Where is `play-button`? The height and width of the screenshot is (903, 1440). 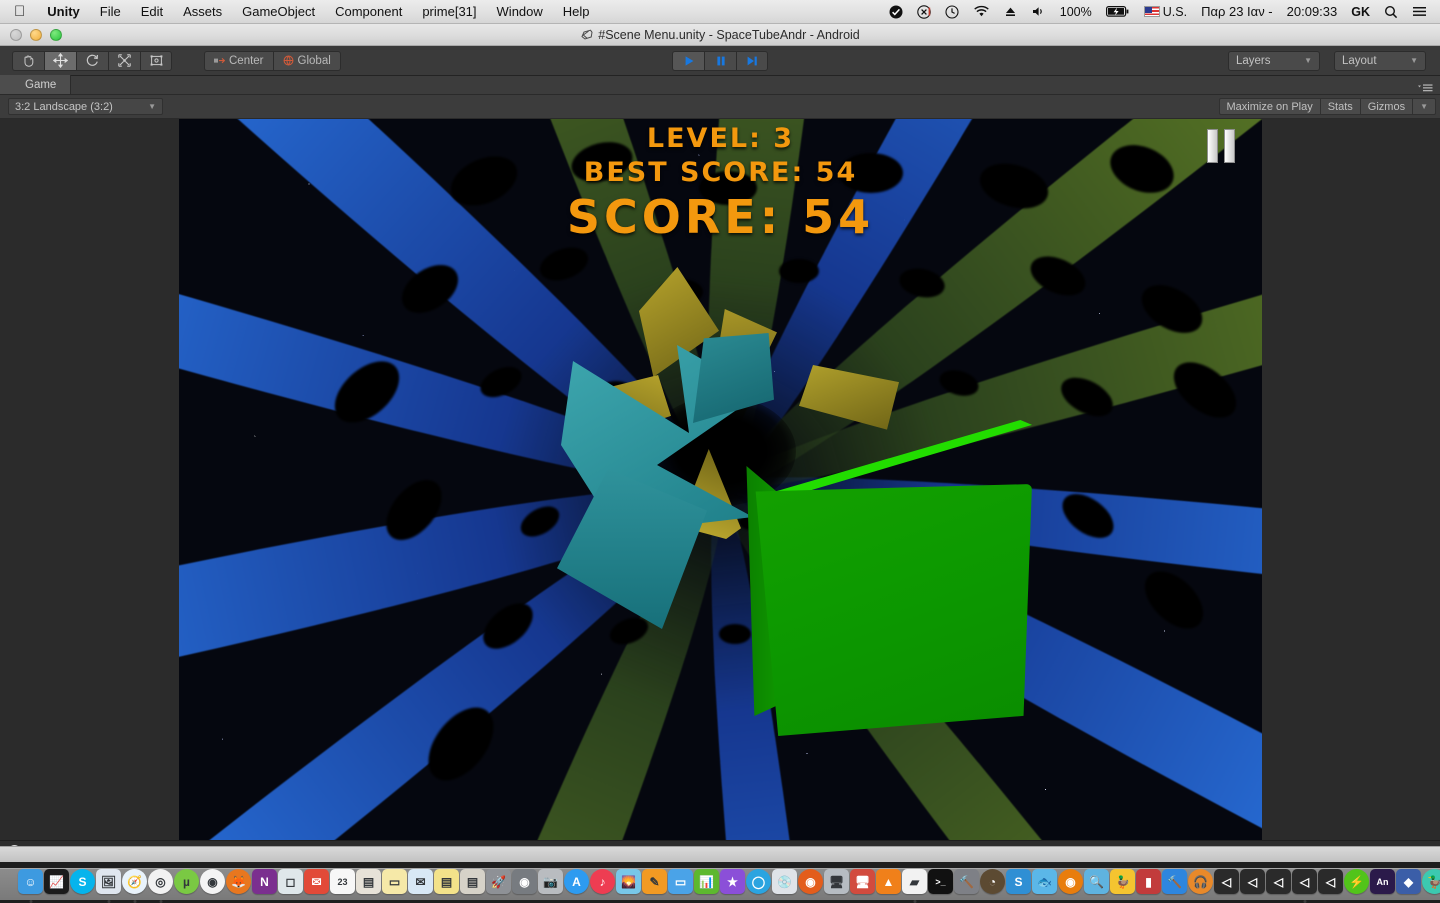 play-button is located at coordinates (688, 61).